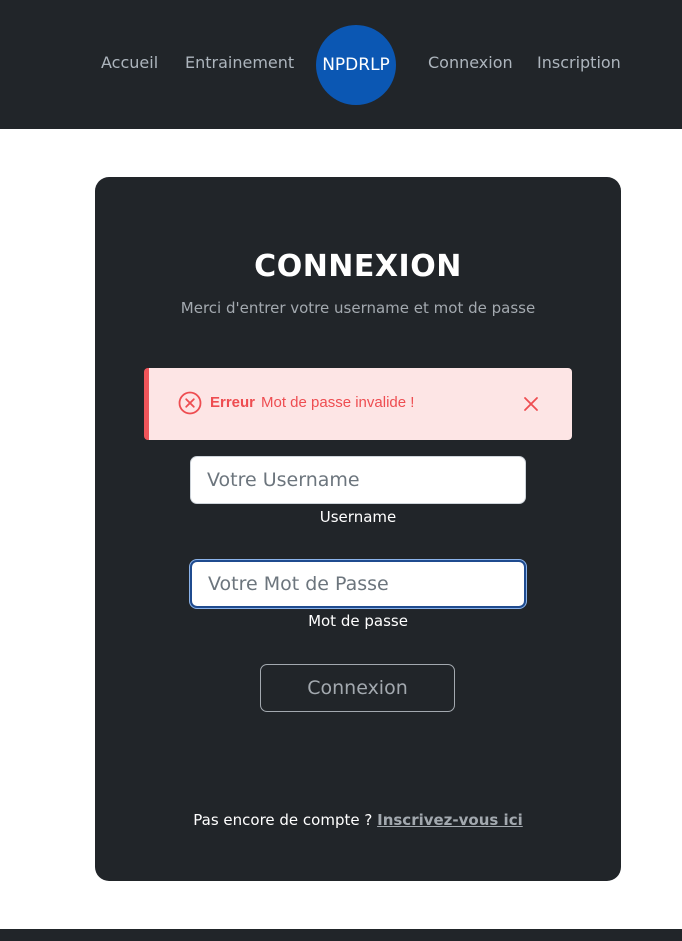 This screenshot has height=941, width=682. Describe the element at coordinates (190, 403) in the screenshot. I see `x-circle-icon` at that location.